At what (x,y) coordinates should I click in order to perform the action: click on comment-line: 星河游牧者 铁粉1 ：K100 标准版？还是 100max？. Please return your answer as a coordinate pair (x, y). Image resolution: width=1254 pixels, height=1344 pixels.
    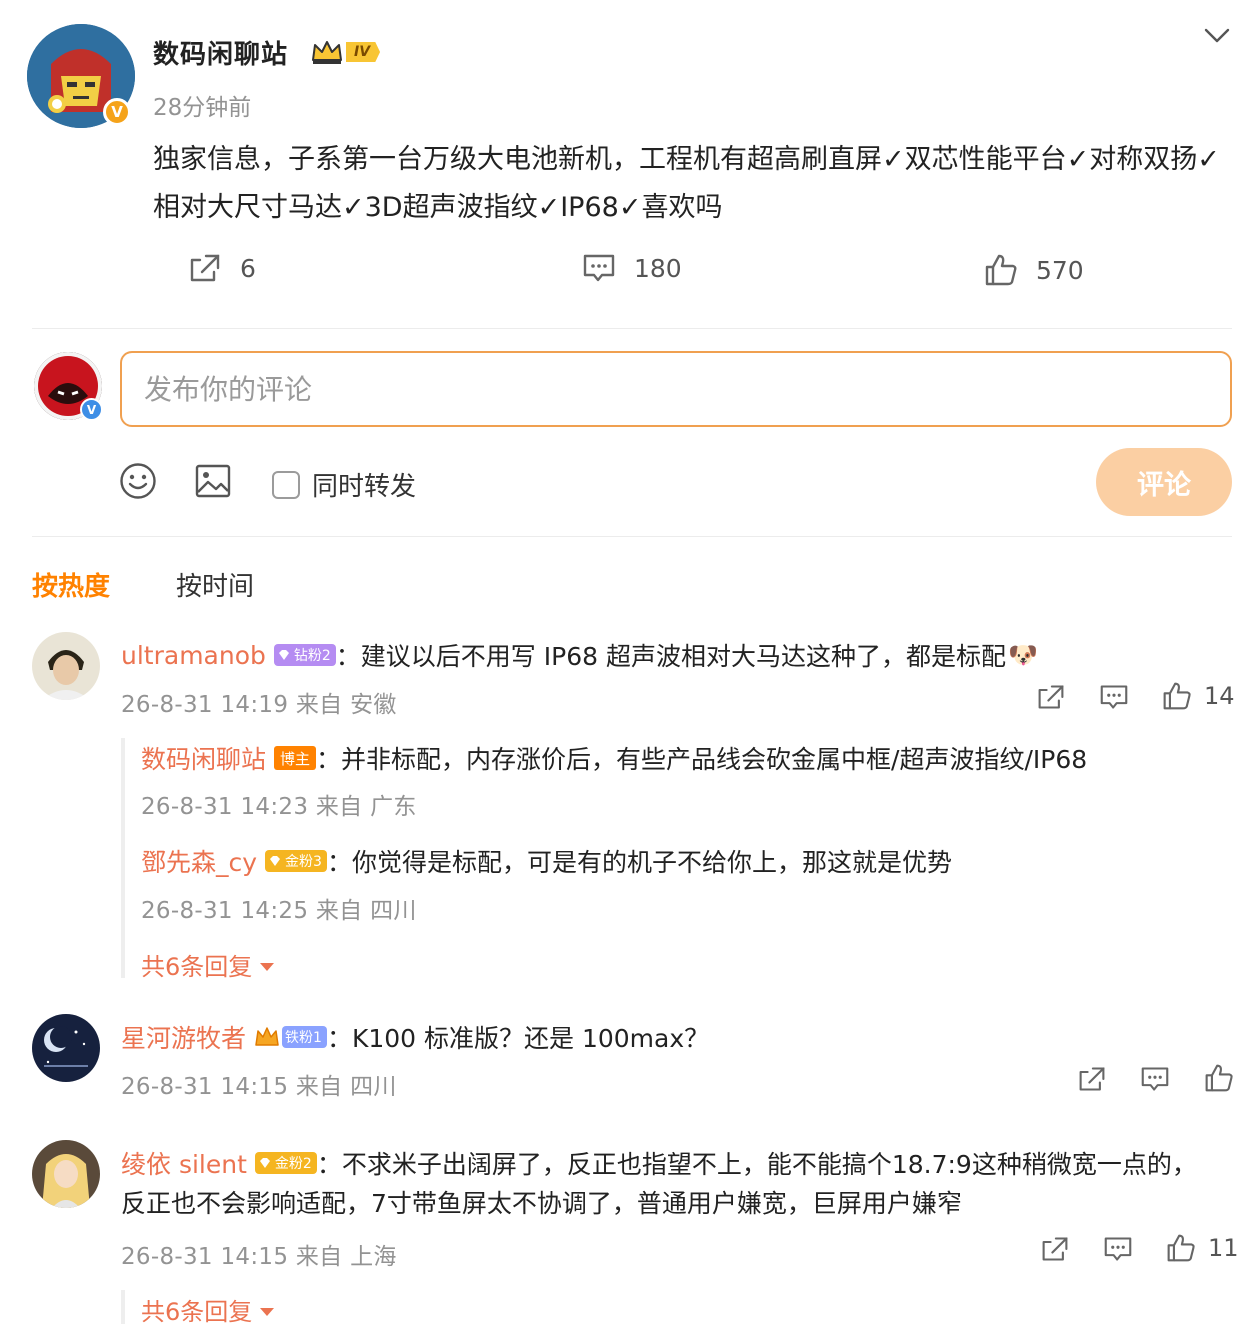
    Looking at the image, I should click on (415, 1037).